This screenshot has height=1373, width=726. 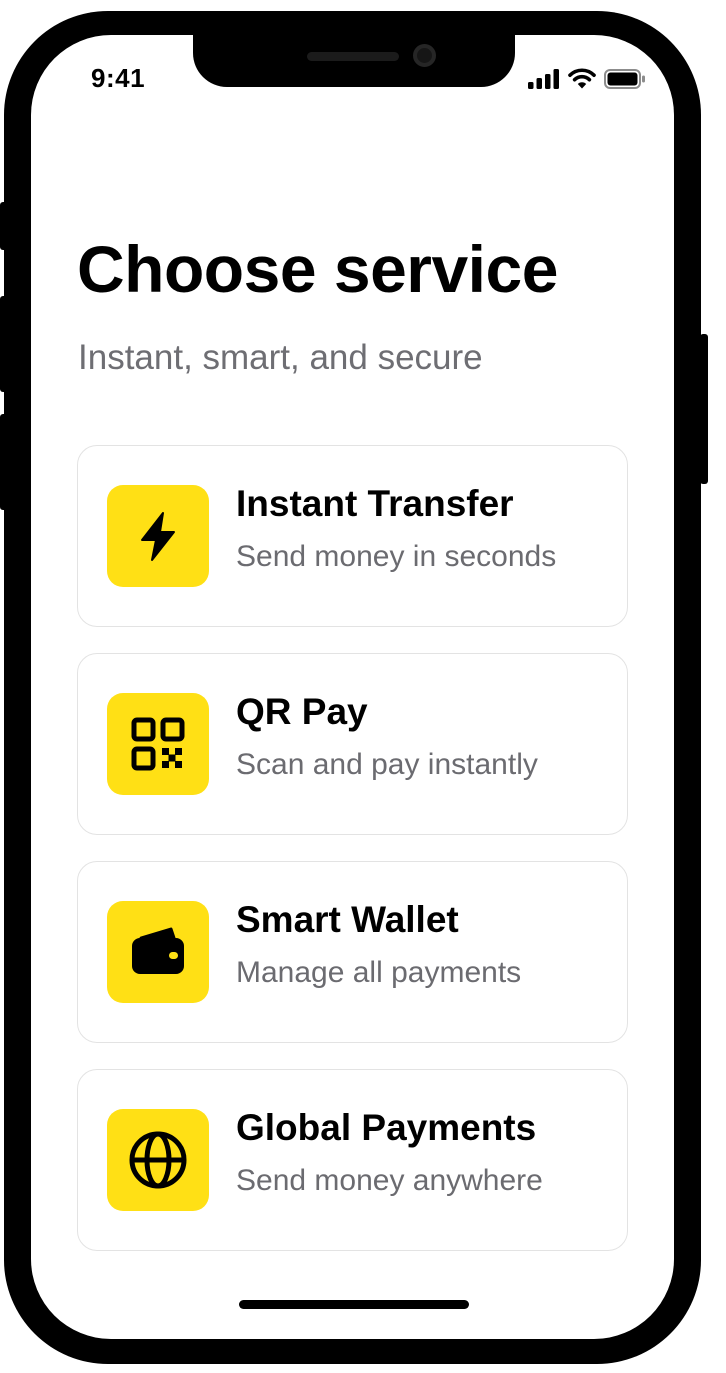 I want to click on service-title: Global Payments, so click(x=386, y=1127).